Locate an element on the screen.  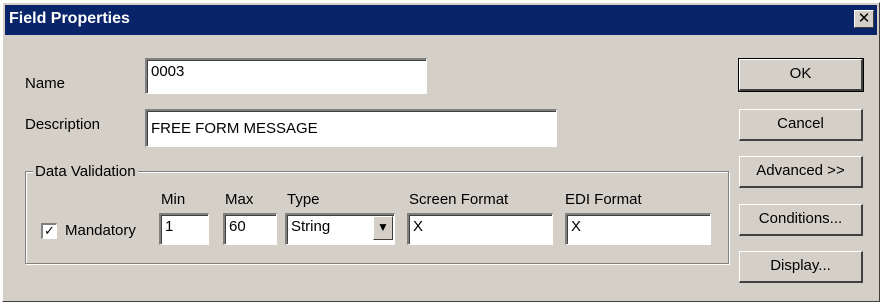
description-label: Description is located at coordinates (63, 124).